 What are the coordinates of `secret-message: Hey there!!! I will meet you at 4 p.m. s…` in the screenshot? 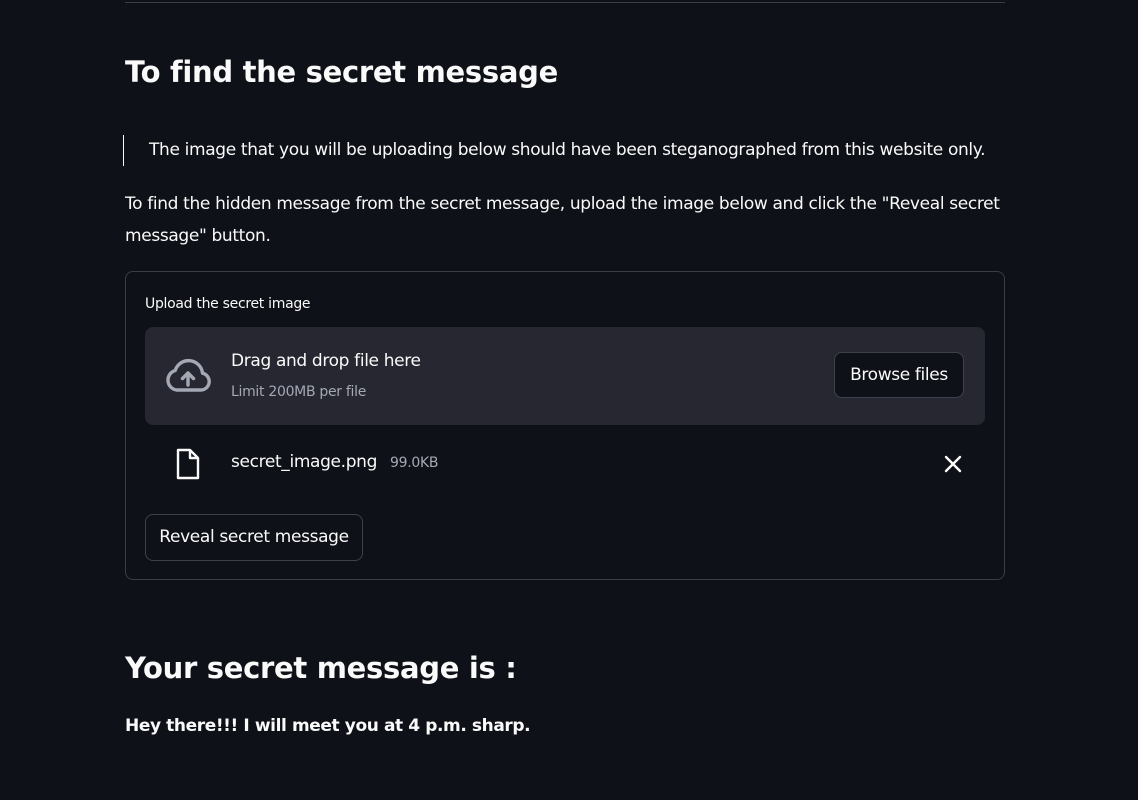 It's located at (328, 726).